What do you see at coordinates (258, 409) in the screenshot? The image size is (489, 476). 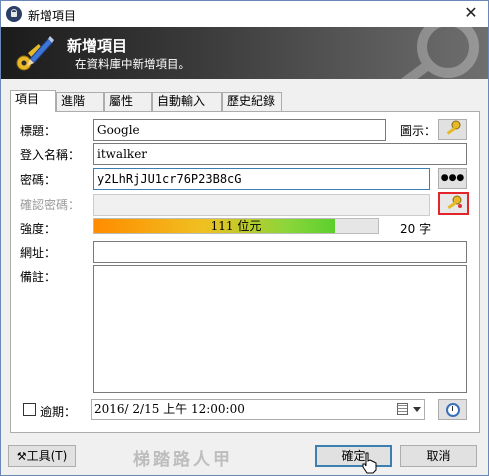 I see `expiry-date-picker: 2016/ 2/15 上午 12:00:00` at bounding box center [258, 409].